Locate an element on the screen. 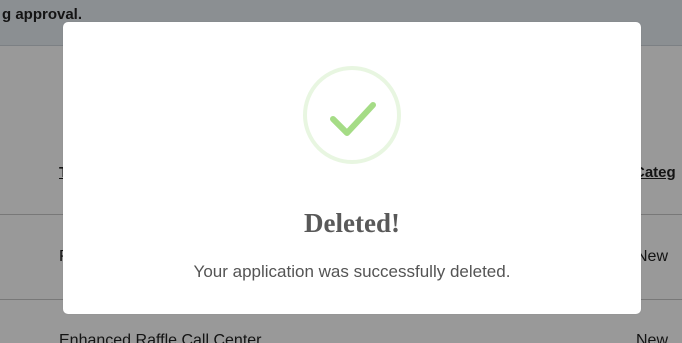 Image resolution: width=682 pixels, height=343 pixels. dialog-title: Deleted! is located at coordinates (352, 223).